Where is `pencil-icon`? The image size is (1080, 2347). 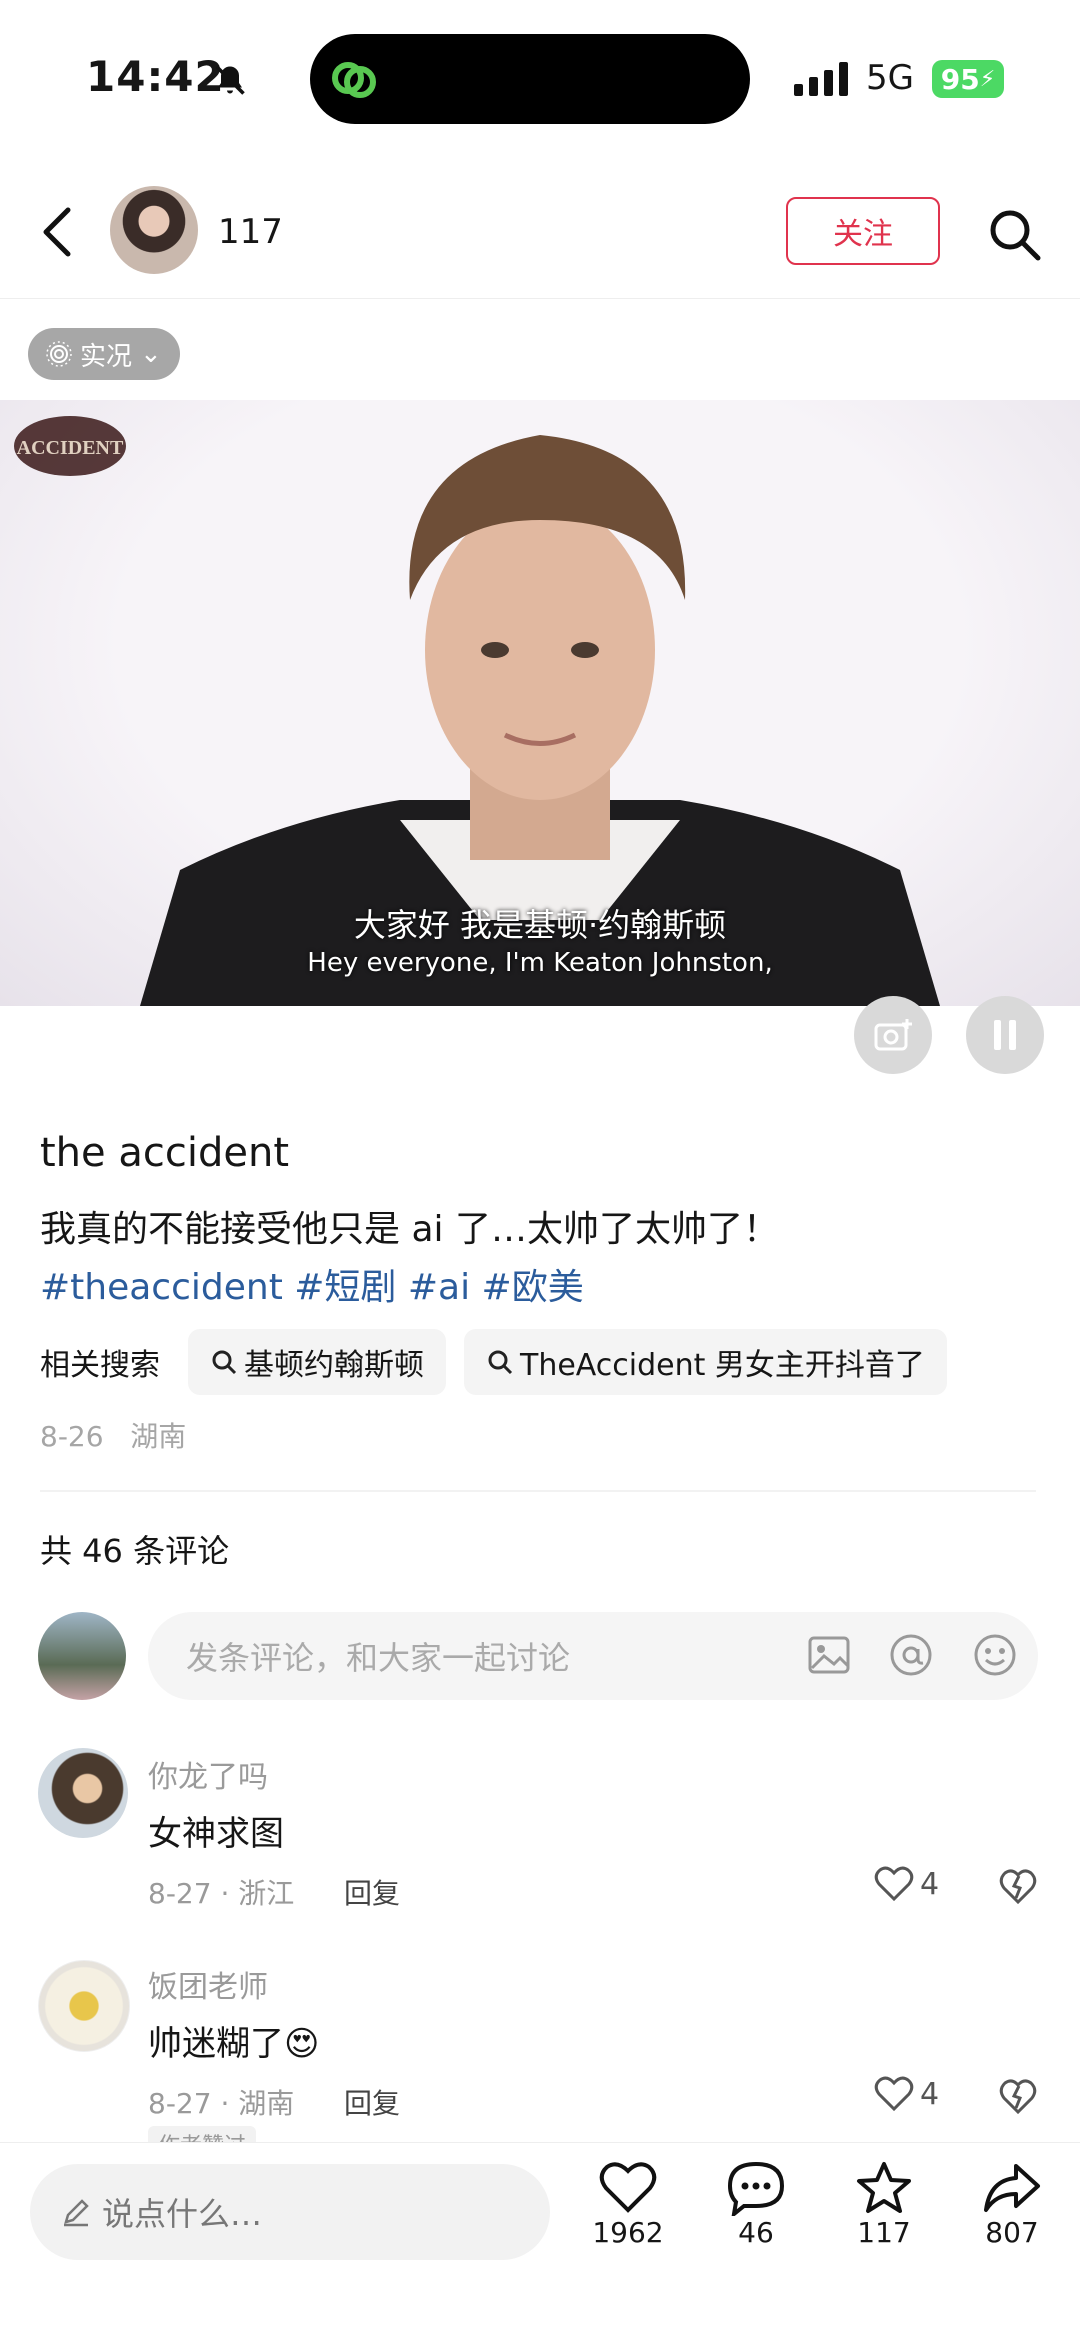 pencil-icon is located at coordinates (76, 2213).